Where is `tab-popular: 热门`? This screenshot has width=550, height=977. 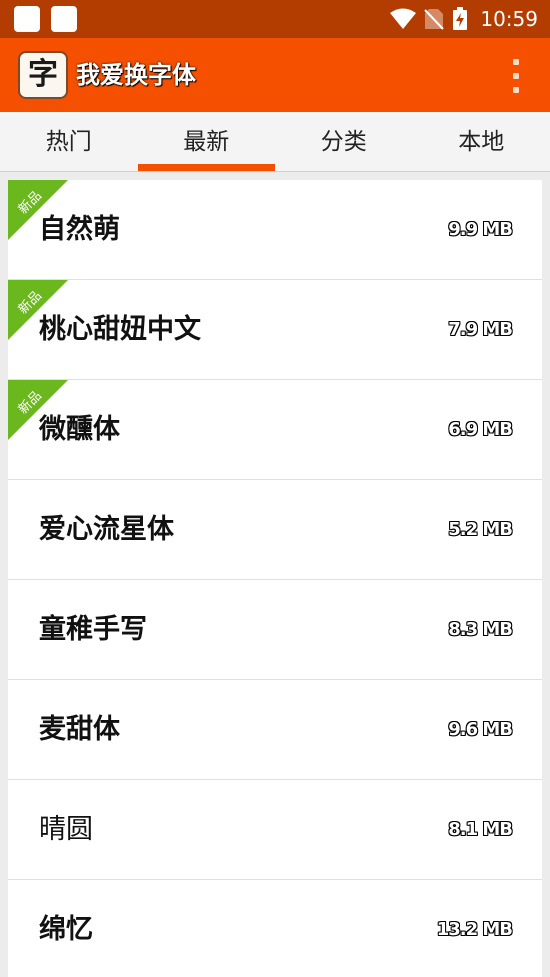 tab-popular: 热门 is located at coordinates (69, 141).